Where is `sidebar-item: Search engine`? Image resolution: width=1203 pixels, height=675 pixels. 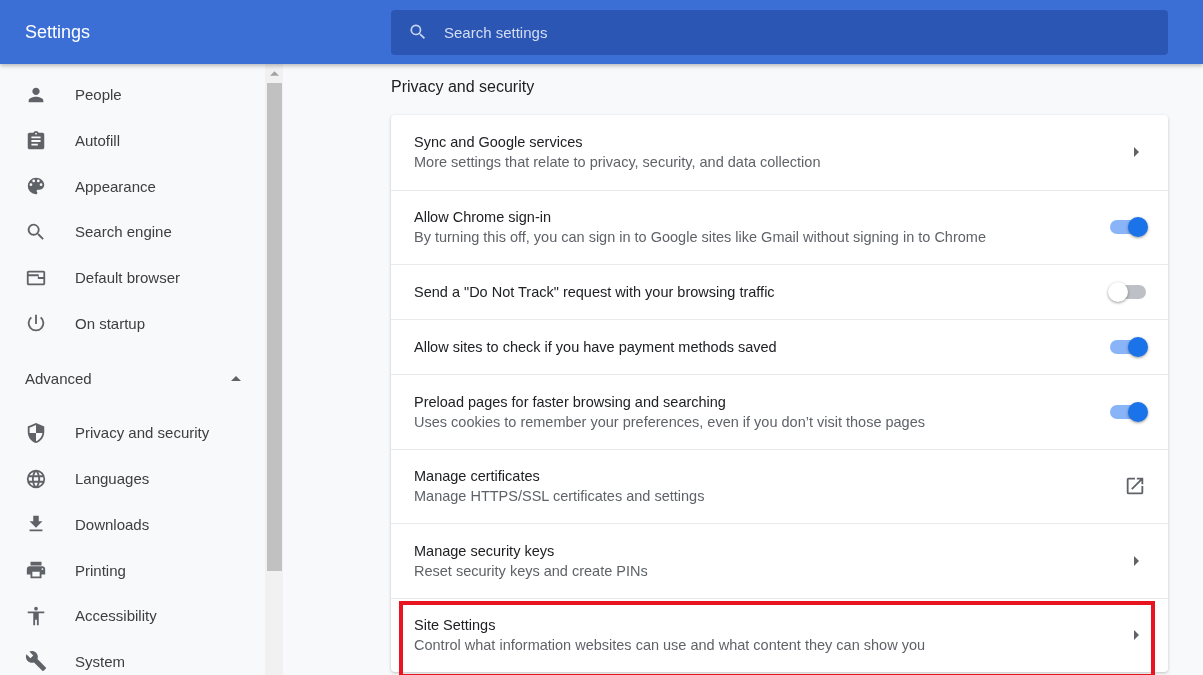
sidebar-item: Search engine is located at coordinates (132, 232).